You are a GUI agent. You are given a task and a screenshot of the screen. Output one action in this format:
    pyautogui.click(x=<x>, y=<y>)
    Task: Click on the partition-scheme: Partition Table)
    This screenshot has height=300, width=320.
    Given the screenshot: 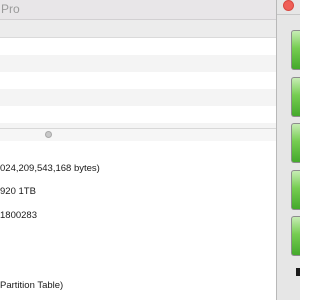 What is the action you would take?
    pyautogui.click(x=32, y=285)
    